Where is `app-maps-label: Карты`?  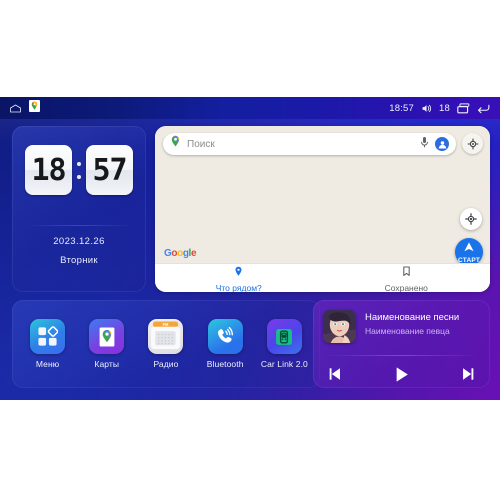
app-maps-label: Карты is located at coordinates (107, 364).